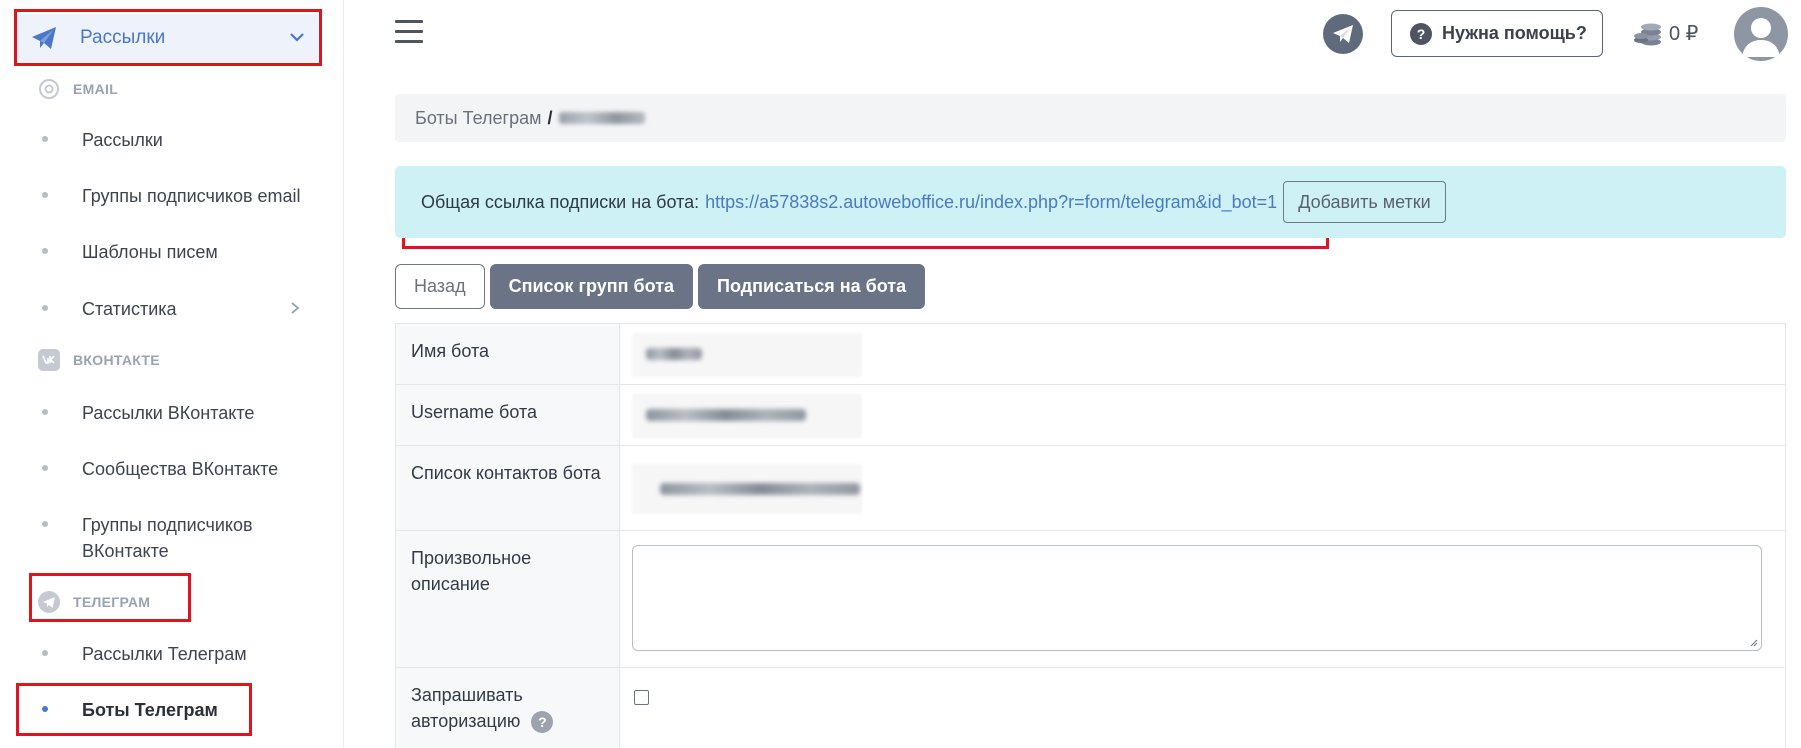 The width and height of the screenshot is (1801, 748). Describe the element at coordinates (182, 140) in the screenshot. I see `sidebar-item-email-mailings: Рассылки` at that location.